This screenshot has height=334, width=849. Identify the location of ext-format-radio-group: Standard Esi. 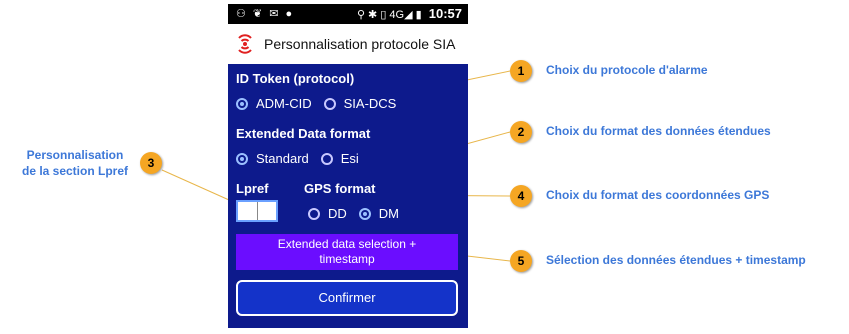
(303, 158).